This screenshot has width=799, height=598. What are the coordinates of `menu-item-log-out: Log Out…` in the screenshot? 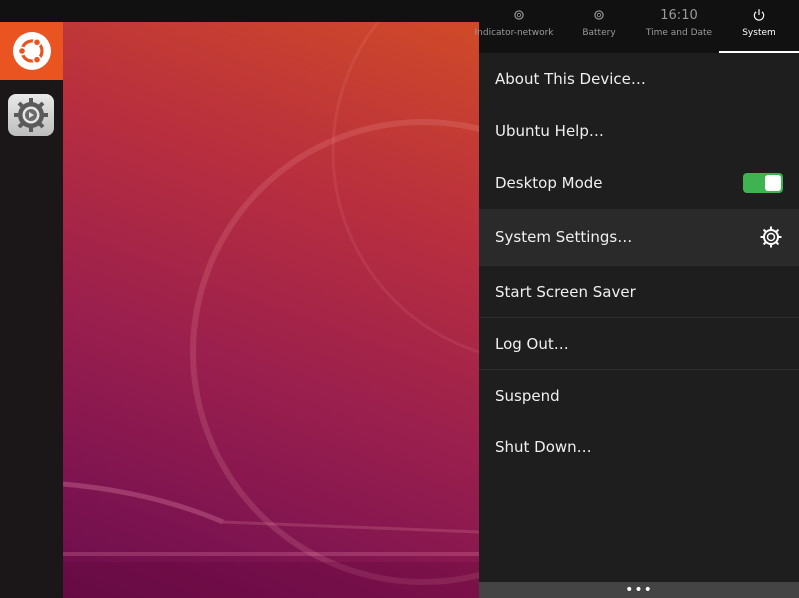 It's located at (639, 343).